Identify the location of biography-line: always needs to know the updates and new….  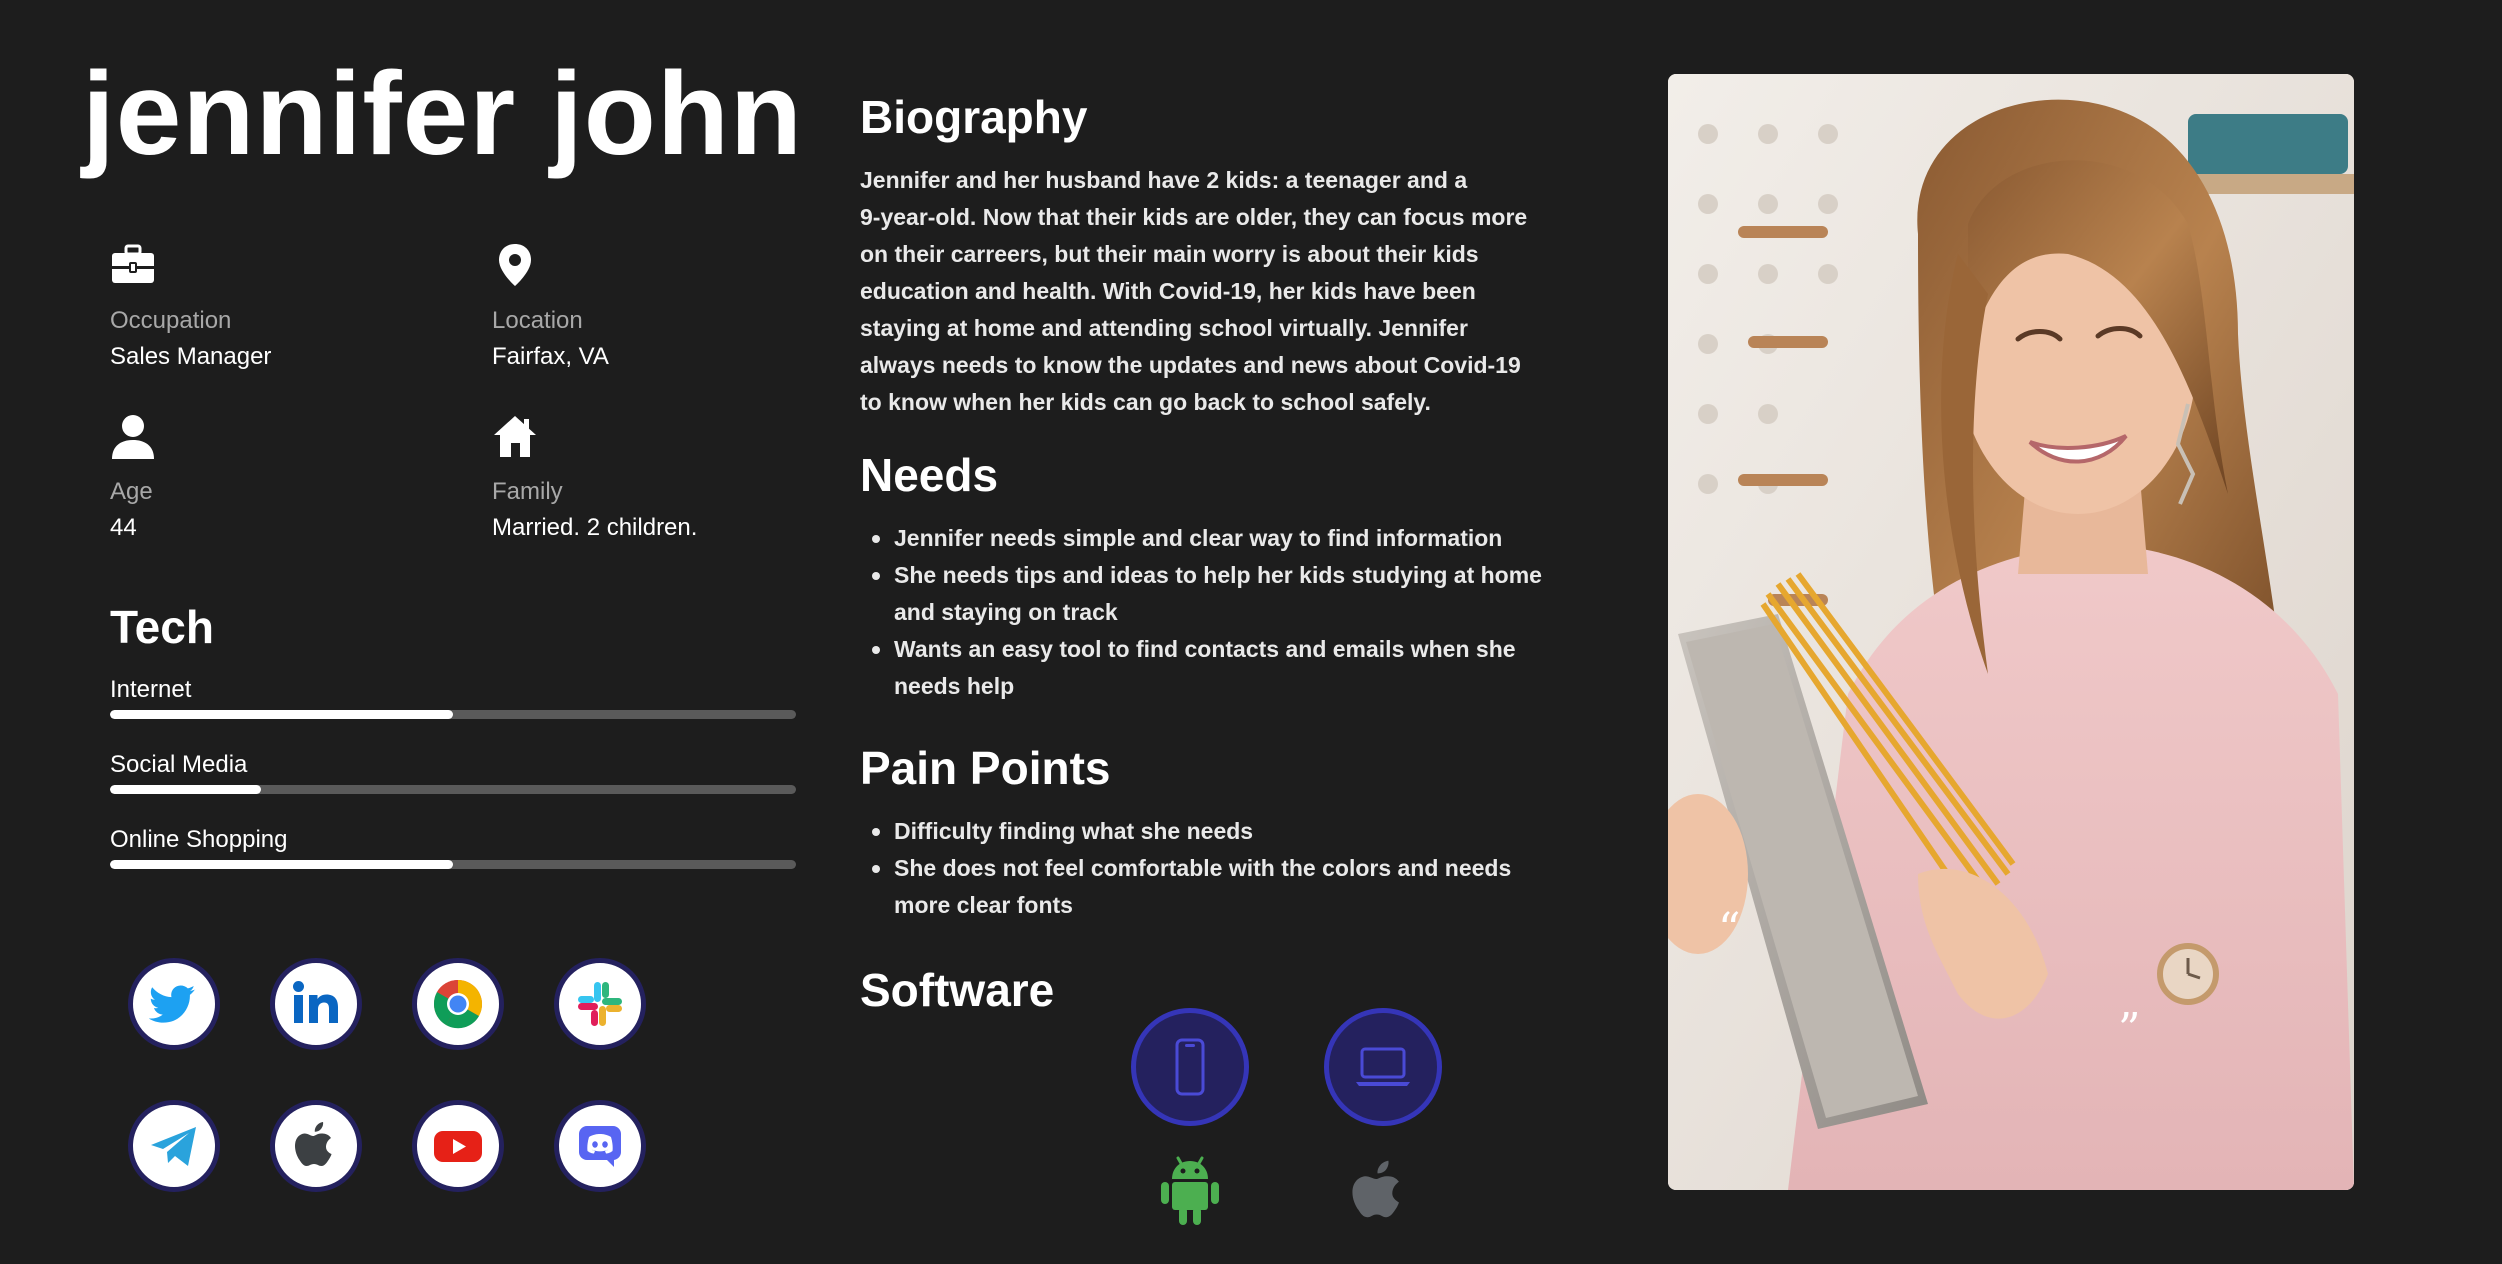
(1190, 365).